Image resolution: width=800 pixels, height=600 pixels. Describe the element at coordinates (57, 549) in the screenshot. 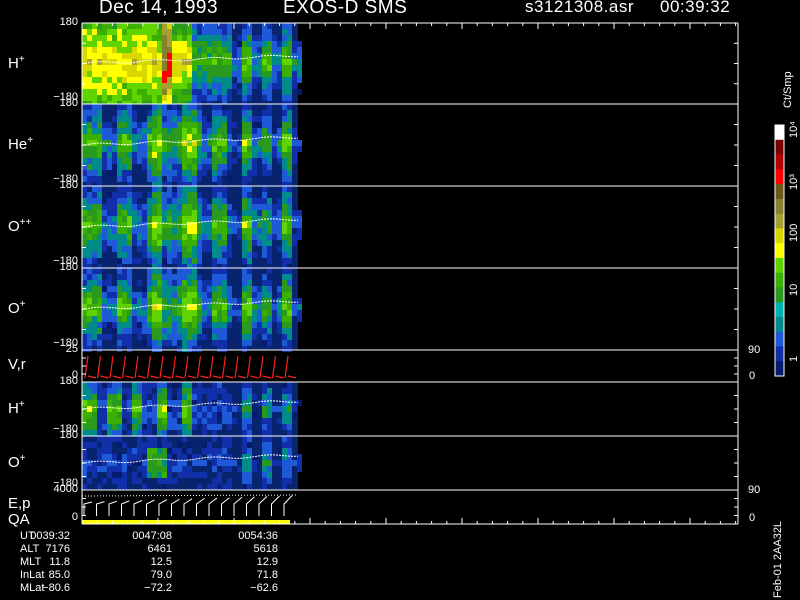

I see `footer-cell: 7176` at that location.